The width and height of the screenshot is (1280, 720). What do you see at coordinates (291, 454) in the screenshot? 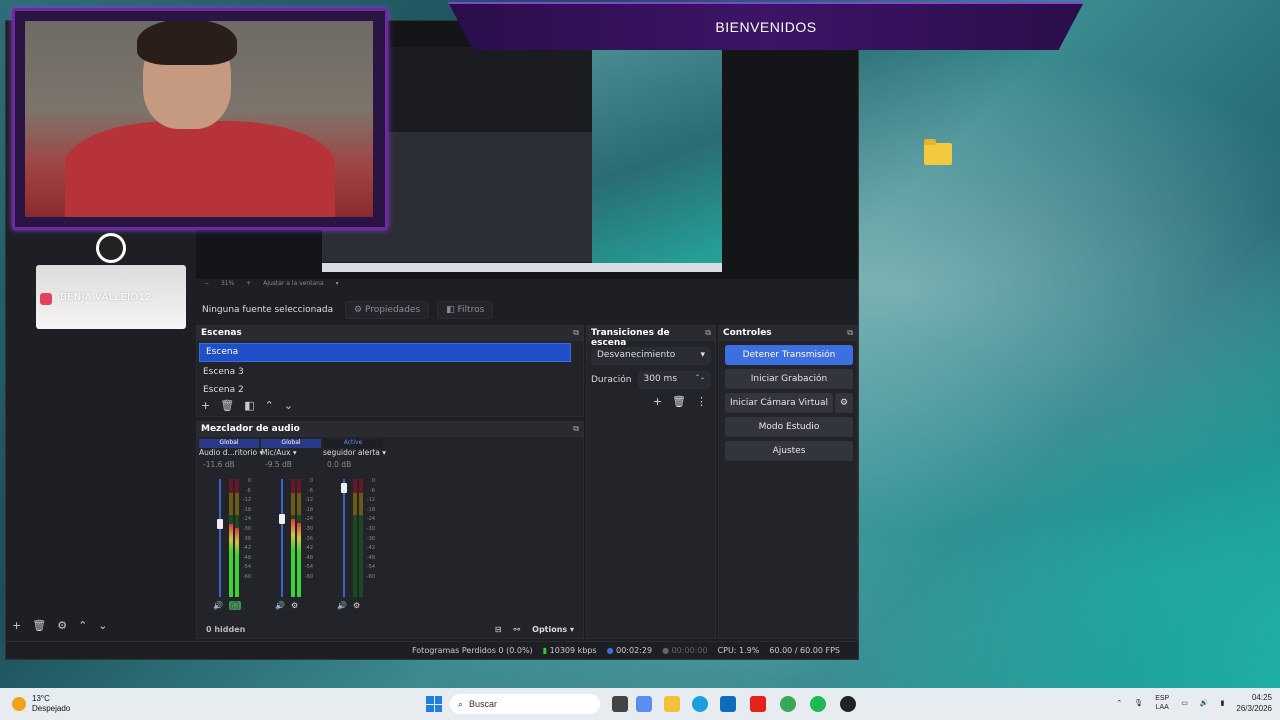
I see `channel-name: Mic/Aux ▾` at bounding box center [291, 454].